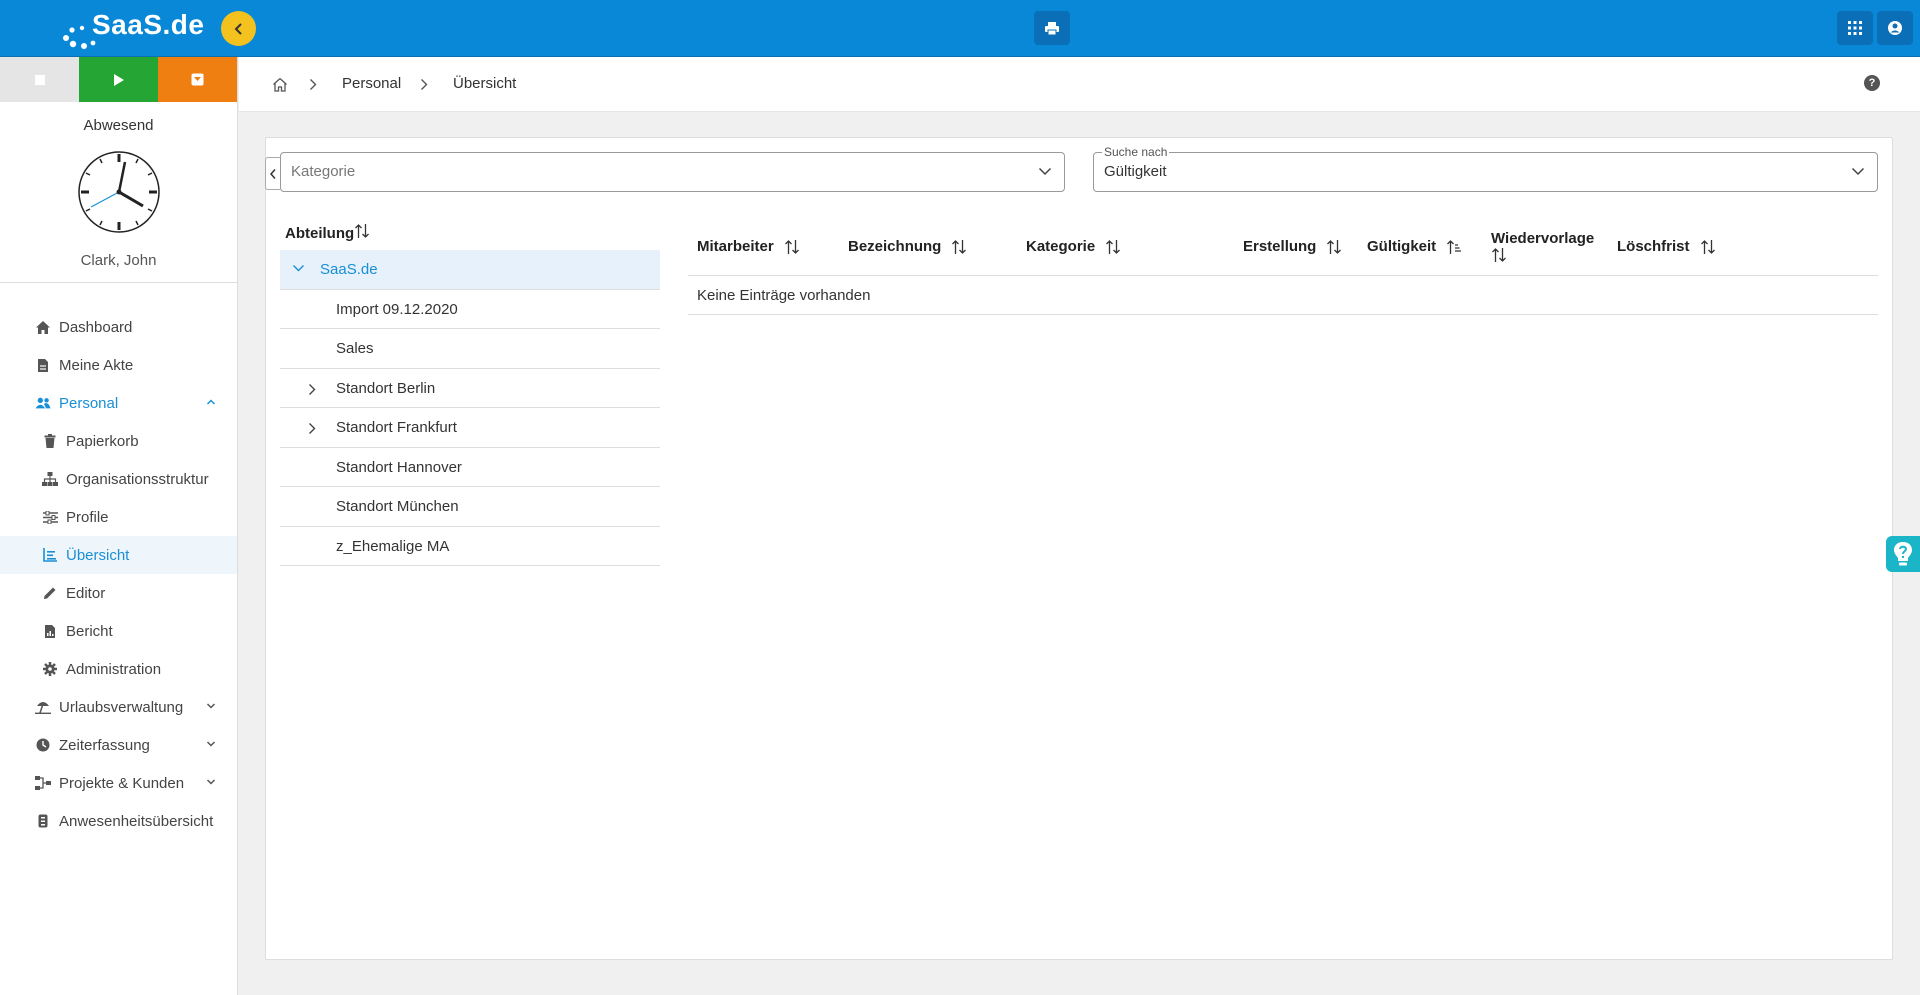 The width and height of the screenshot is (1920, 995). Describe the element at coordinates (43, 745) in the screenshot. I see `clock-icon` at that location.